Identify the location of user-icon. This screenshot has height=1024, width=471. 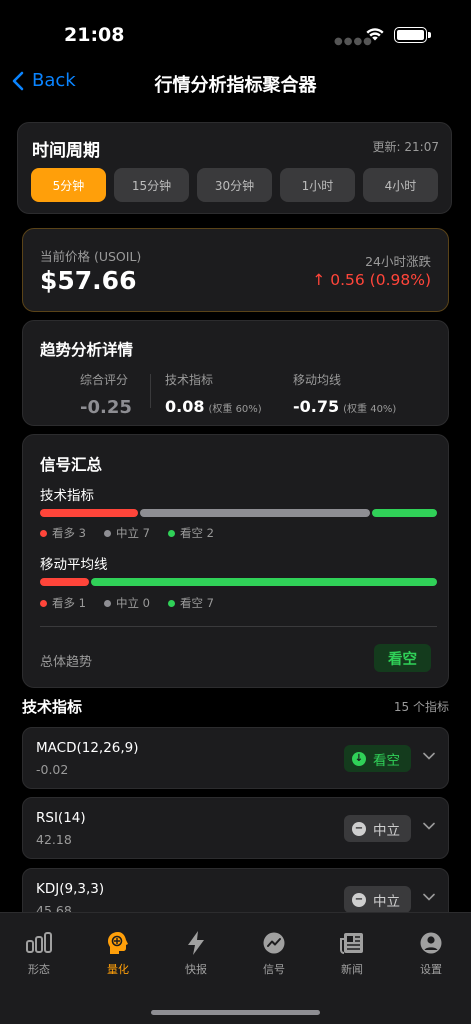
(431, 943).